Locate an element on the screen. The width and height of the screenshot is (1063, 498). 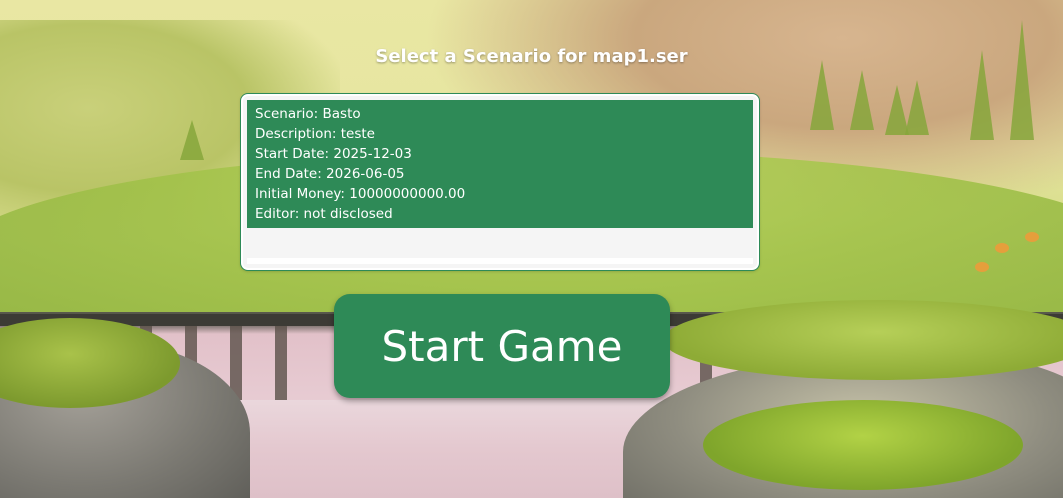
scenario-editor: Editor: not disclosed is located at coordinates (324, 214).